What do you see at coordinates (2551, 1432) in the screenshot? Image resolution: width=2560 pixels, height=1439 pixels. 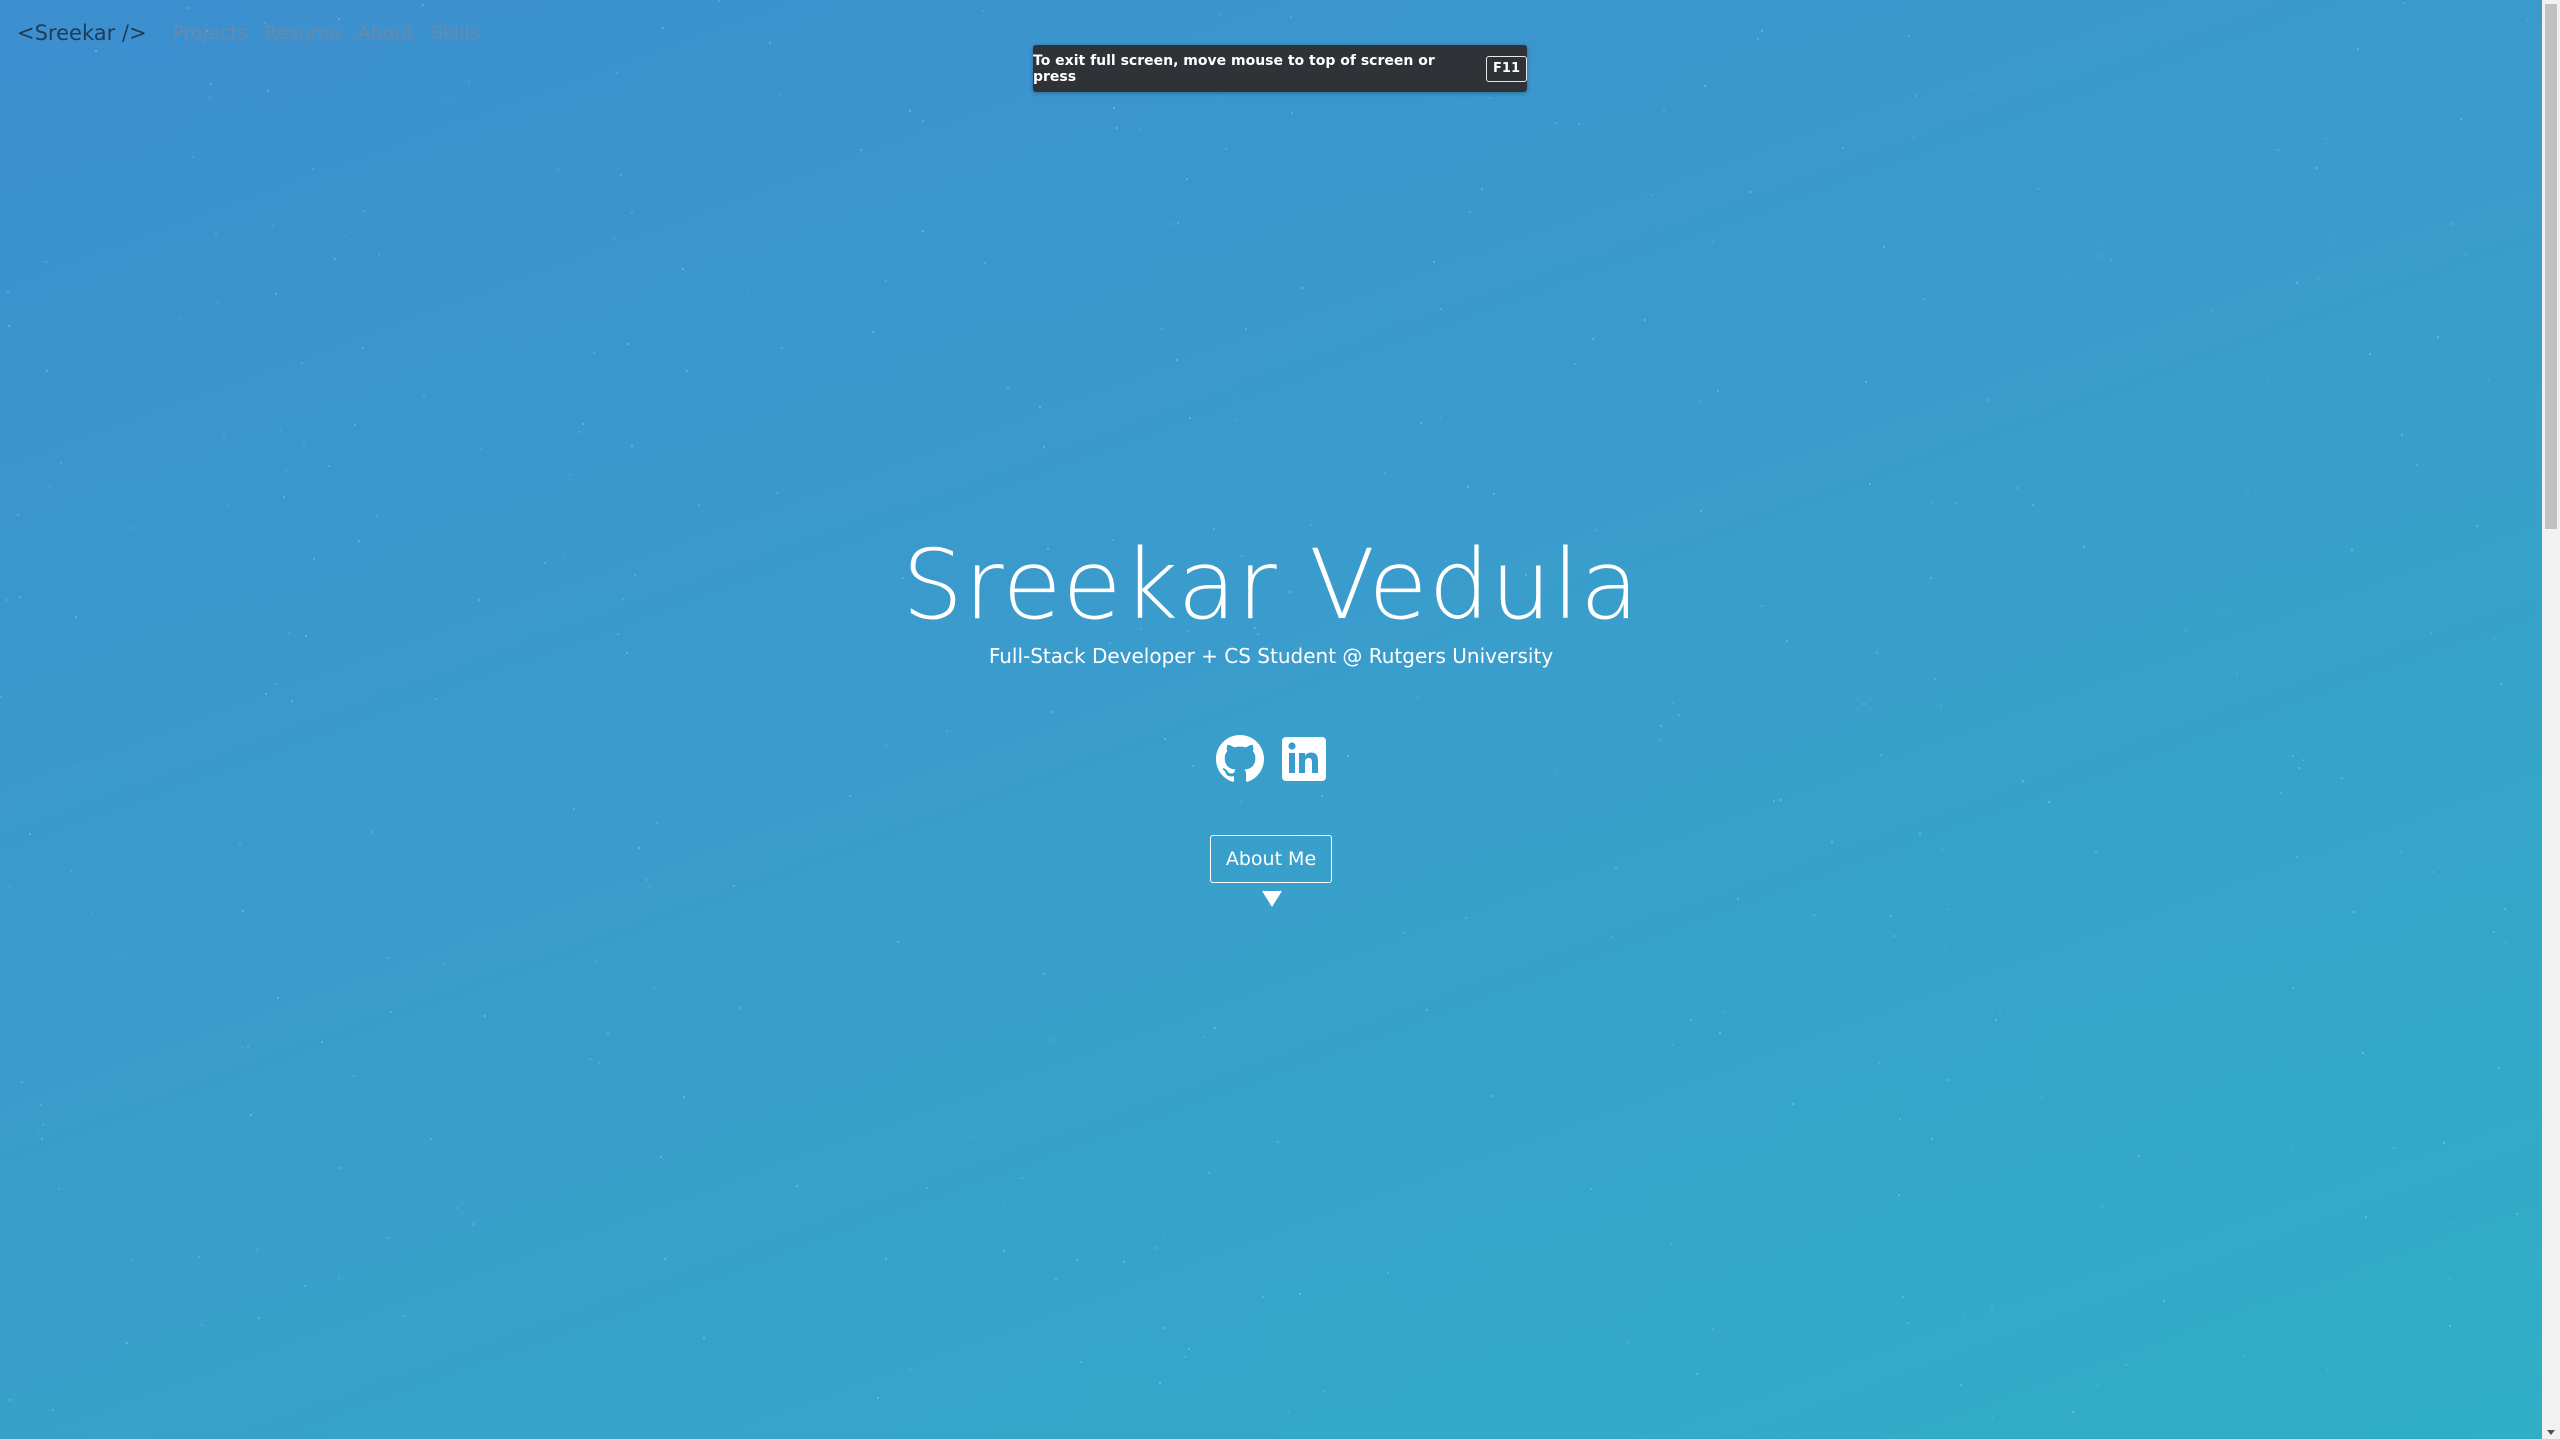 I see `scrollbar-down-arrow-icon` at bounding box center [2551, 1432].